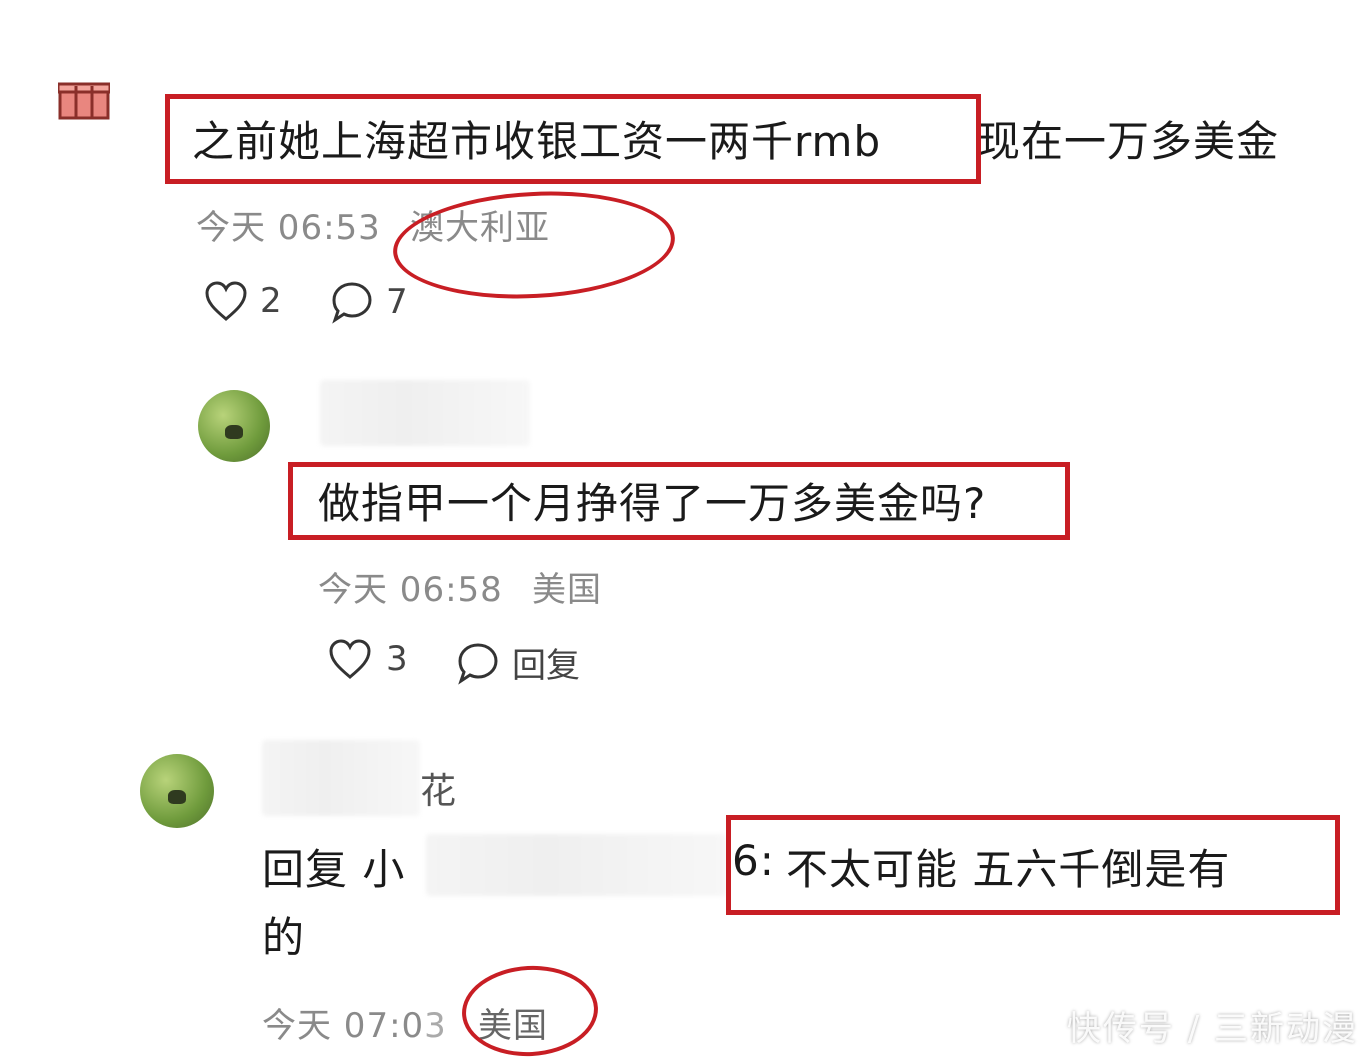 The width and height of the screenshot is (1370, 1058). Describe the element at coordinates (397, 302) in the screenshot. I see `comment-reply-count: 7` at that location.